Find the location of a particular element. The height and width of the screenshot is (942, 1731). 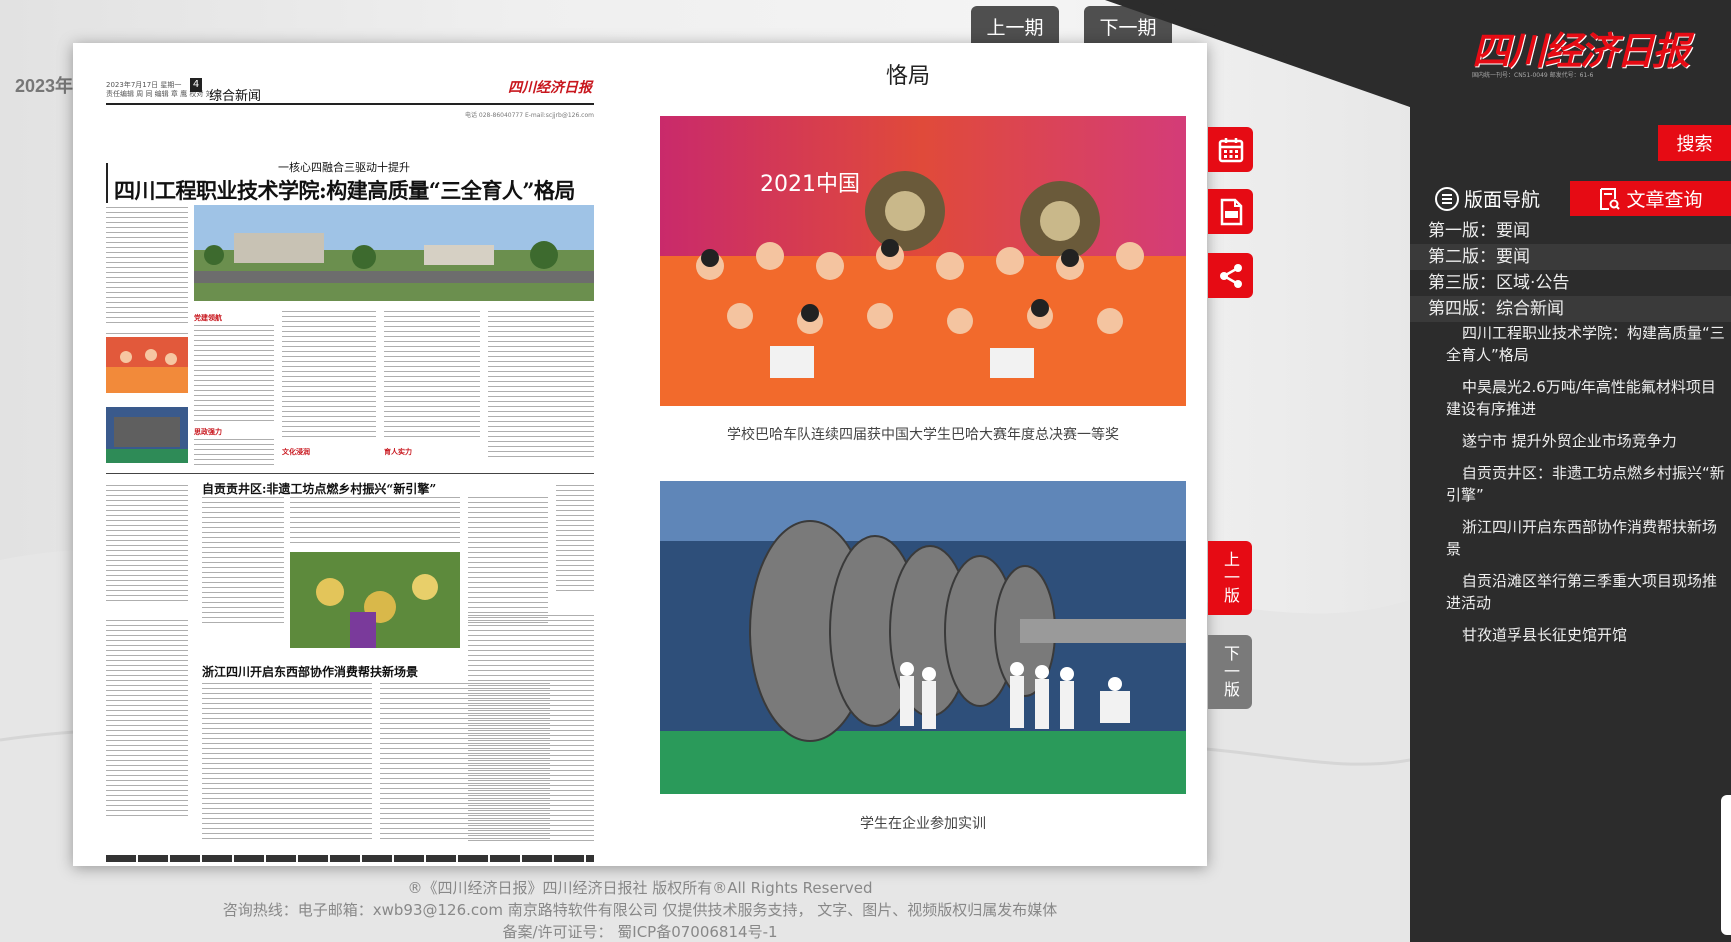

red-subhead: 文化浸润 is located at coordinates (296, 452).